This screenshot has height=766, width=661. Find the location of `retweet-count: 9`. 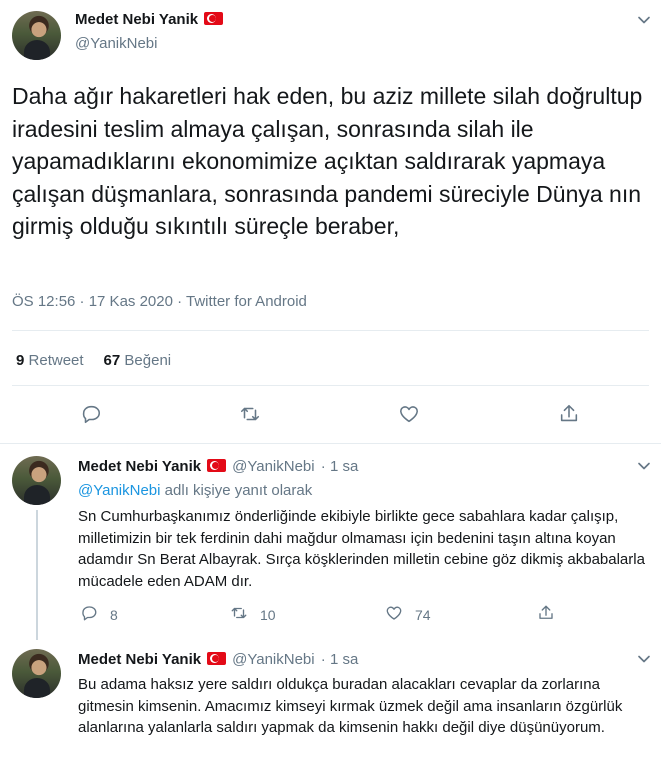

retweet-count: 9 is located at coordinates (20, 360).